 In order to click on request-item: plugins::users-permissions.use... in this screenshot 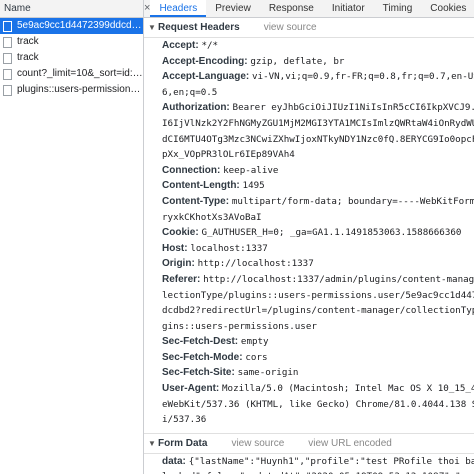, I will do `click(71, 90)`.